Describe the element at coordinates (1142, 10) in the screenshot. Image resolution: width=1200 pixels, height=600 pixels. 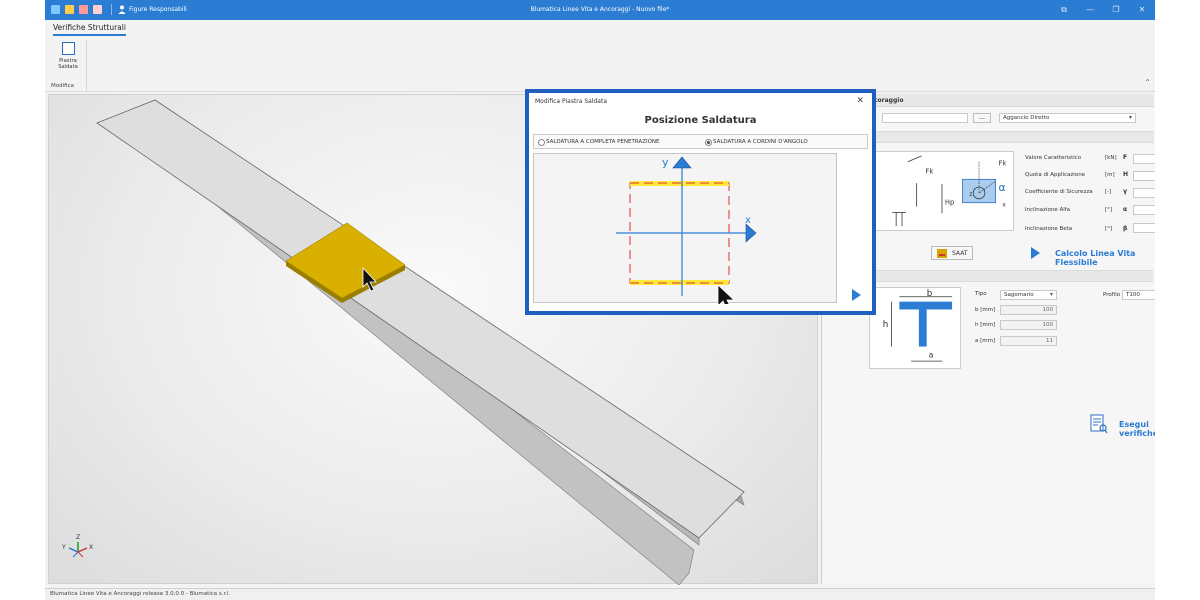
I see `close-button: ✕` at that location.